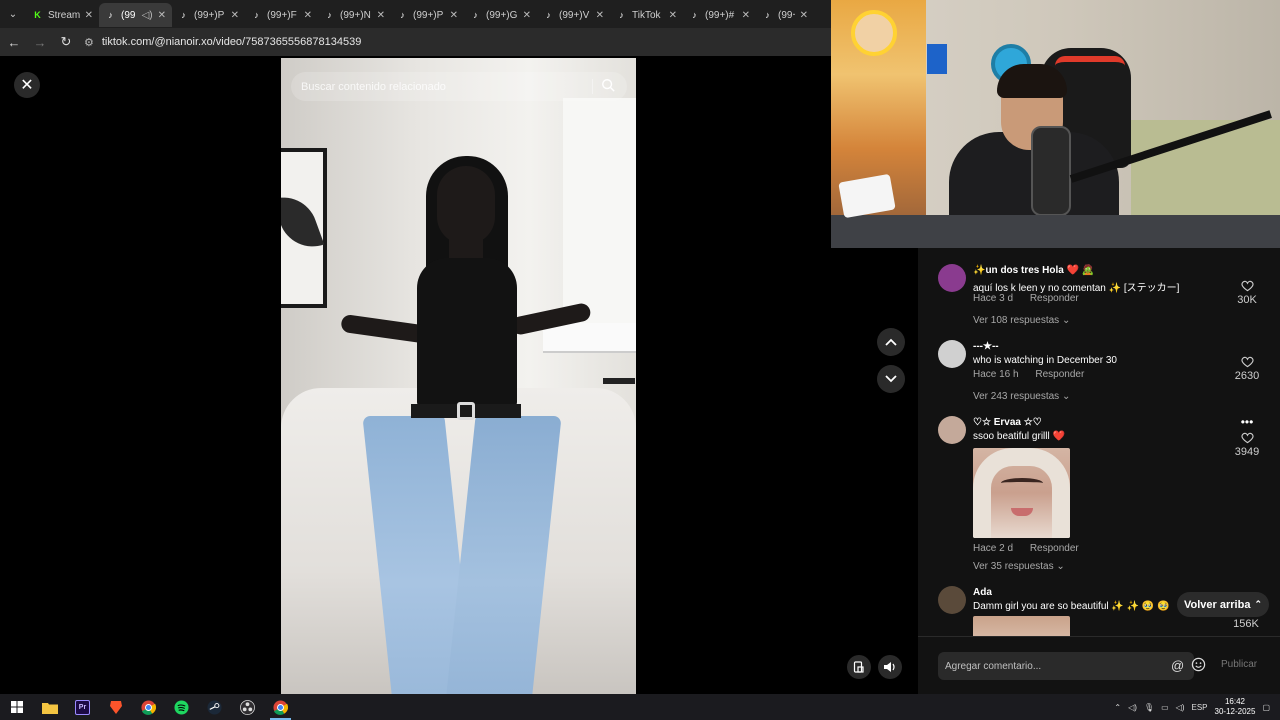  I want to click on comment-time: Hace 16 h, so click(996, 374).